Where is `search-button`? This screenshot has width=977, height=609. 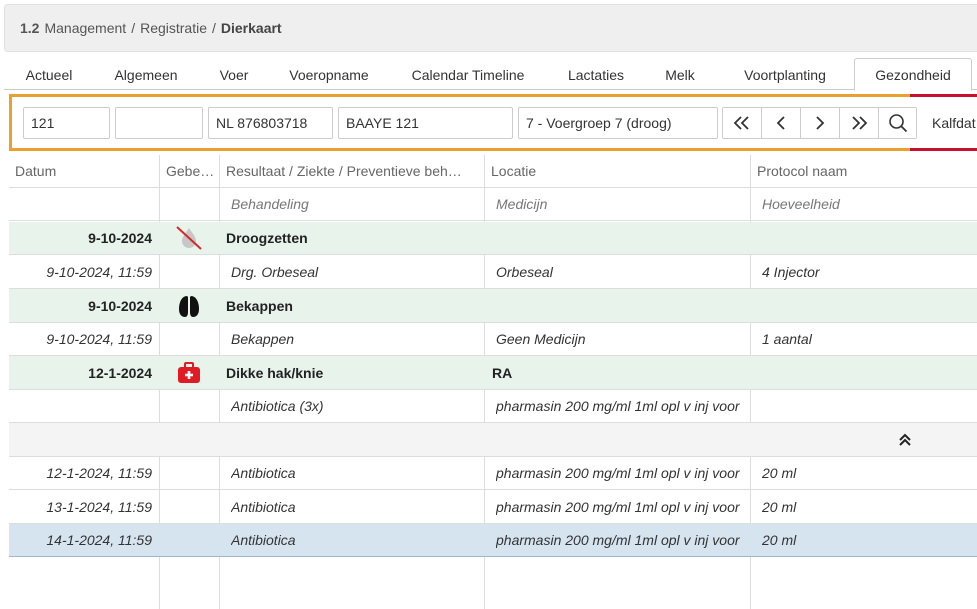 search-button is located at coordinates (897, 123).